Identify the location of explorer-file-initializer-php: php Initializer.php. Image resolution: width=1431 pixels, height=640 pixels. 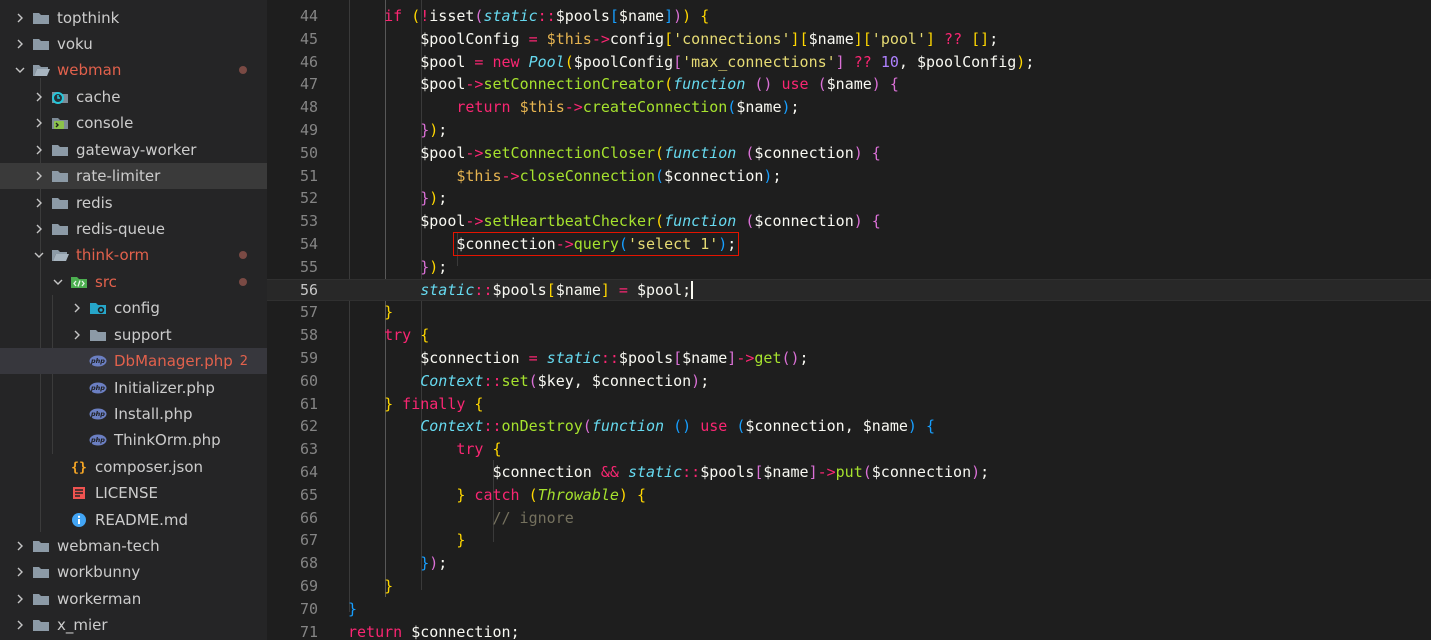
(133, 388).